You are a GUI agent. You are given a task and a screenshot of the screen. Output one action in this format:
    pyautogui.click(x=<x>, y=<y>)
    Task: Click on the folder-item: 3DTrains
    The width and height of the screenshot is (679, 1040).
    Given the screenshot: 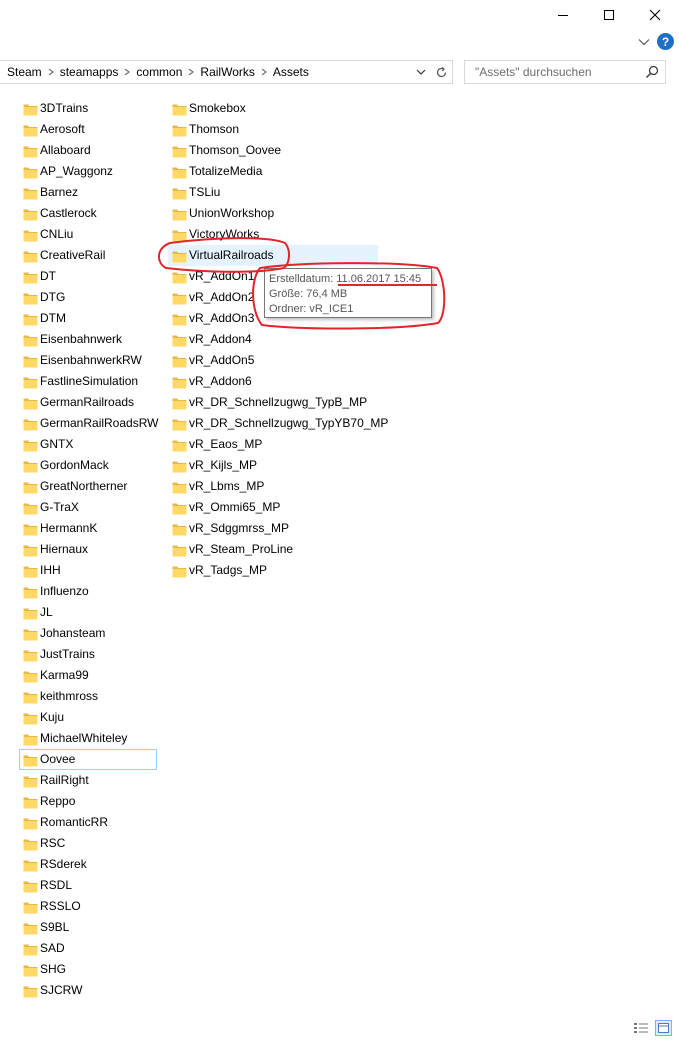 What is the action you would take?
    pyautogui.click(x=88, y=108)
    